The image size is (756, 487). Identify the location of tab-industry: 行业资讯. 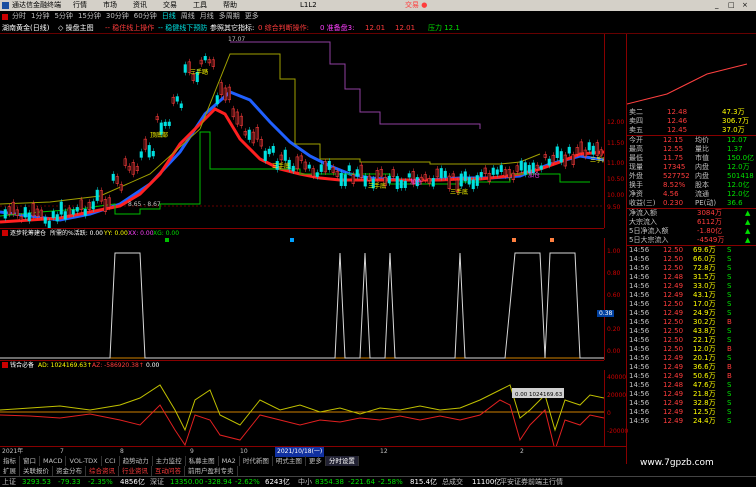
(135, 471).